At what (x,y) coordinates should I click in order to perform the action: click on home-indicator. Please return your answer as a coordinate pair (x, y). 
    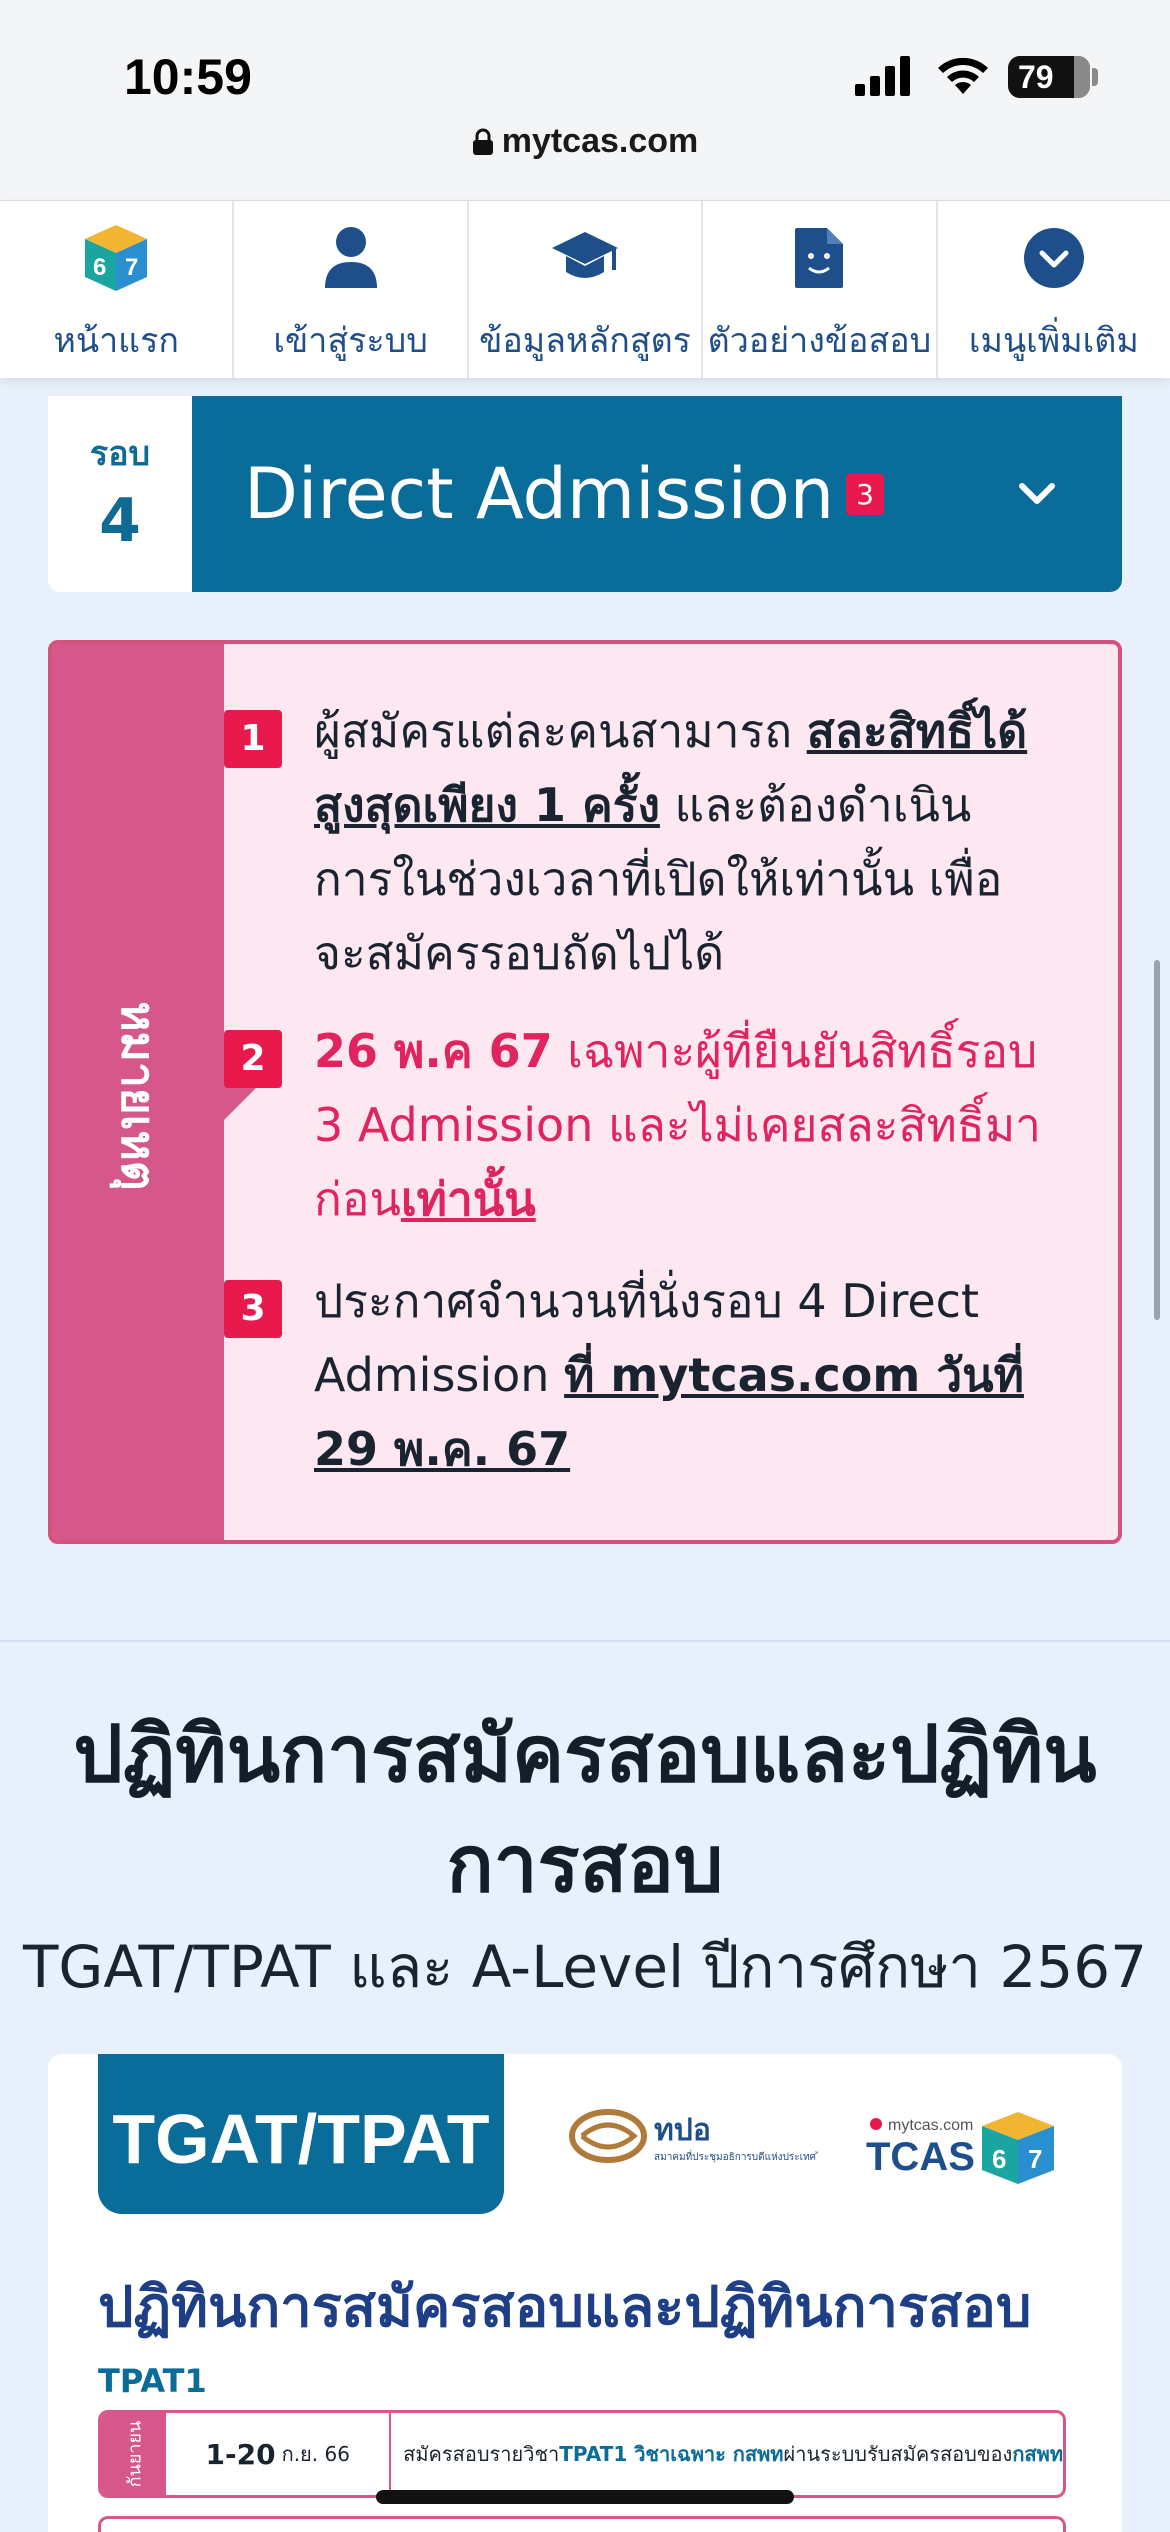
    Looking at the image, I should click on (585, 2497).